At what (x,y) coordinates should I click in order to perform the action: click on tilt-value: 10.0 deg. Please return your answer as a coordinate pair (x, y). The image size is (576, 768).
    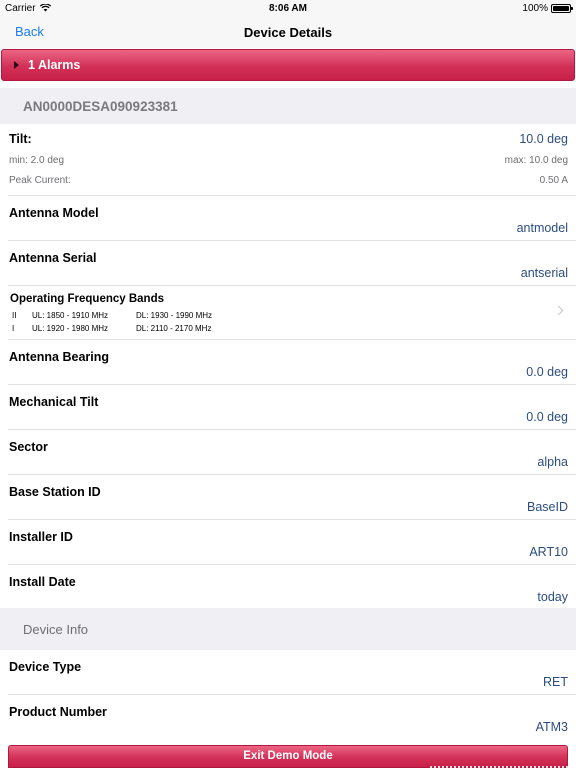
    Looking at the image, I should click on (543, 139).